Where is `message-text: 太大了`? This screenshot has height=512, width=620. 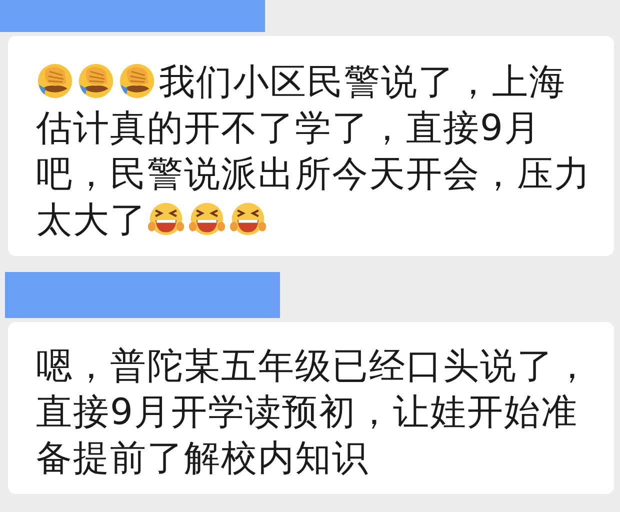 message-text: 太大了 is located at coordinates (91, 221).